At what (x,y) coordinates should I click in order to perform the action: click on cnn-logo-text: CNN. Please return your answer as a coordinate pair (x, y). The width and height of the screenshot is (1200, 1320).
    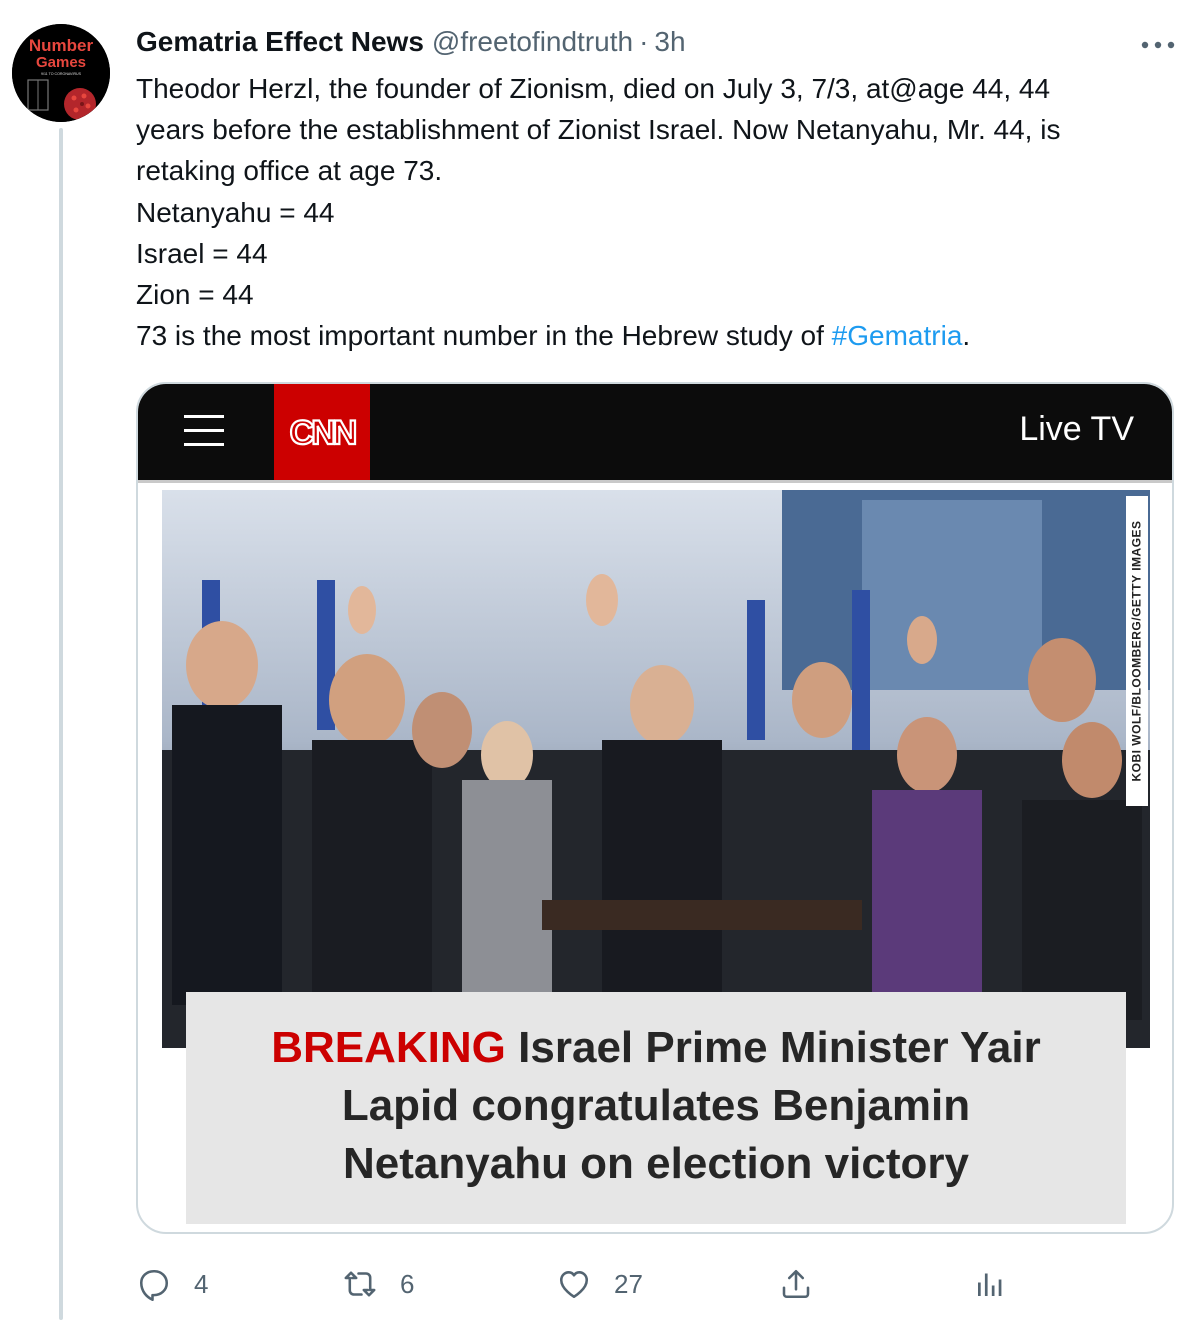
    Looking at the image, I should click on (323, 433).